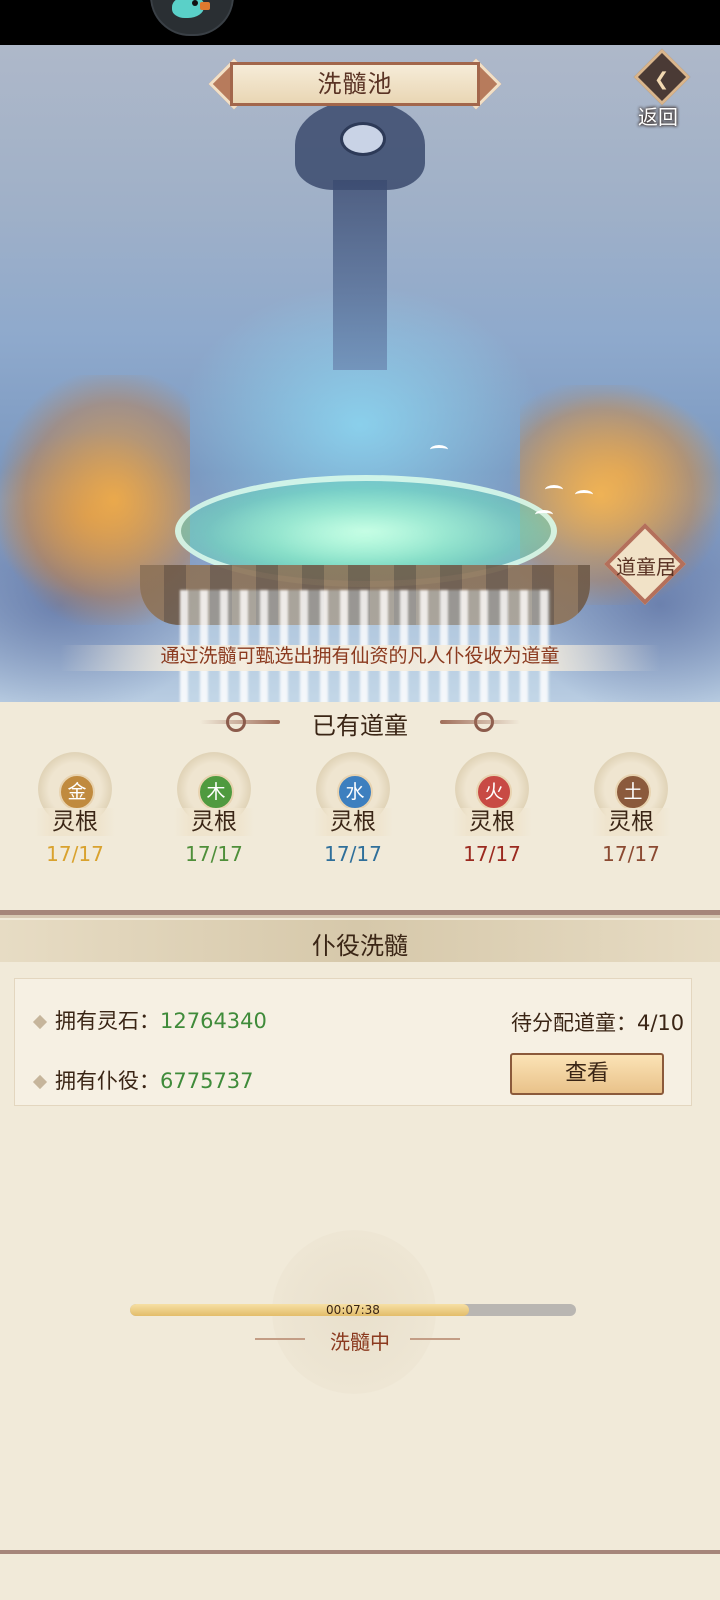 The height and width of the screenshot is (1600, 720). What do you see at coordinates (658, 117) in the screenshot?
I see `back-label: 返回` at bounding box center [658, 117].